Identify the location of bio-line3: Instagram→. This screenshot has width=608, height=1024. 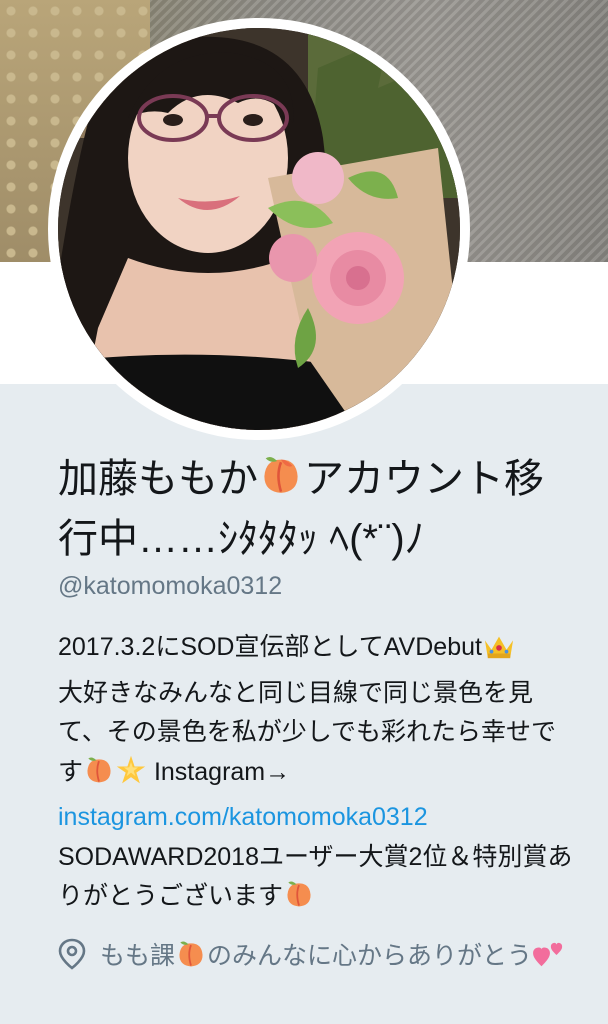
(219, 771).